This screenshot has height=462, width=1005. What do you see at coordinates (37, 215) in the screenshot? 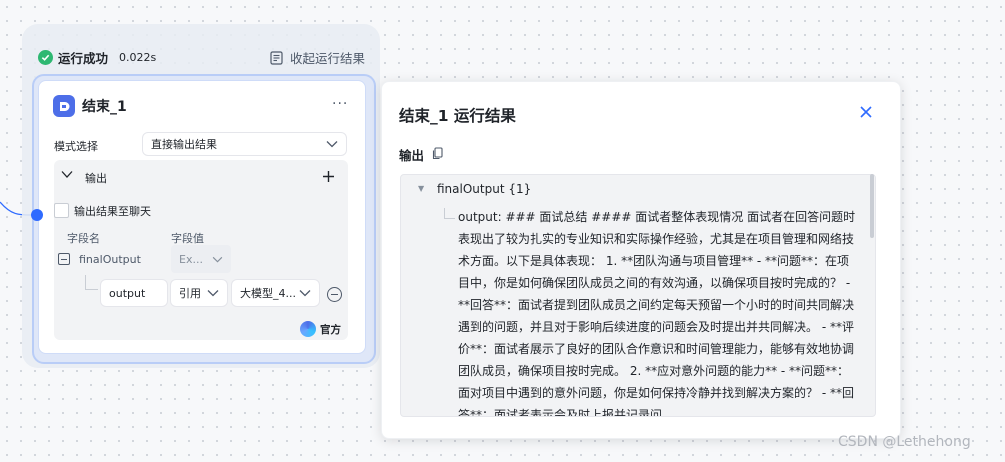
I see `input-port-handle` at bounding box center [37, 215].